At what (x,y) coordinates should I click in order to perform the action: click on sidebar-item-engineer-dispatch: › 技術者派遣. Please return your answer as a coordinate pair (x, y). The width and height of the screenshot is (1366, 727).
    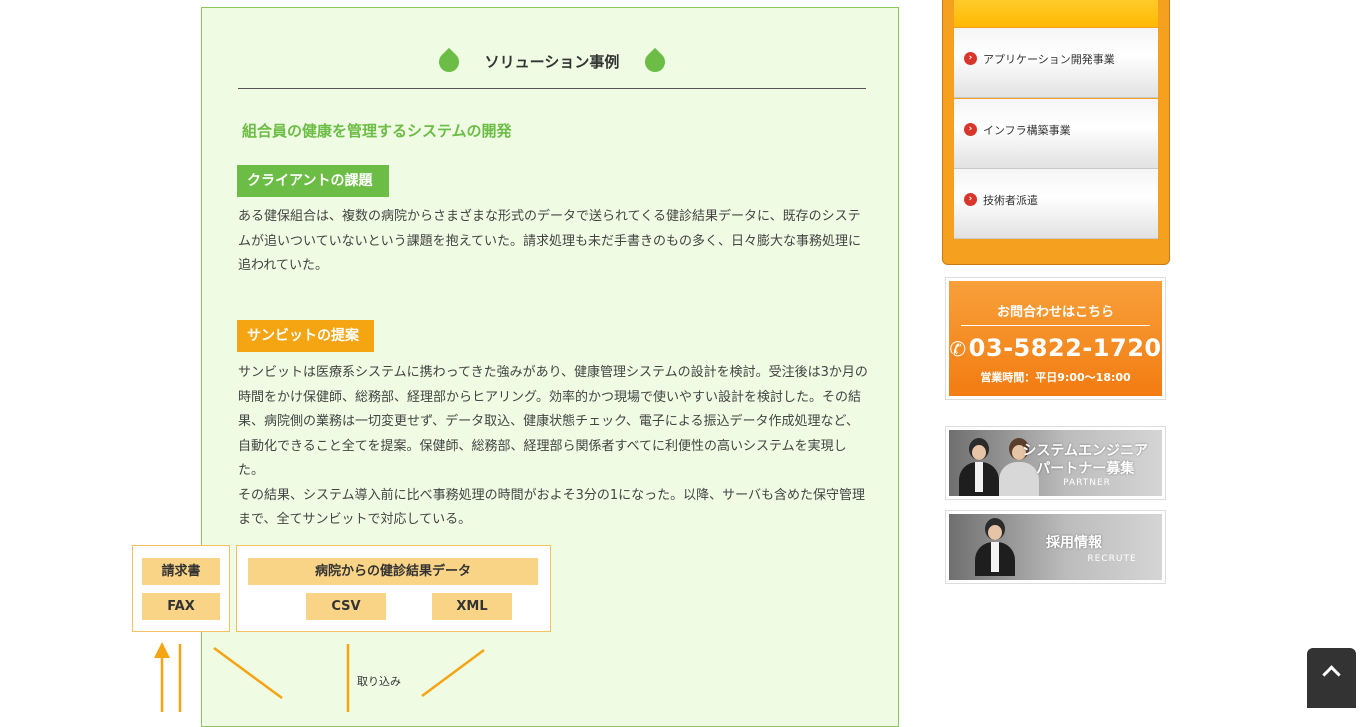
    Looking at the image, I should click on (1056, 204).